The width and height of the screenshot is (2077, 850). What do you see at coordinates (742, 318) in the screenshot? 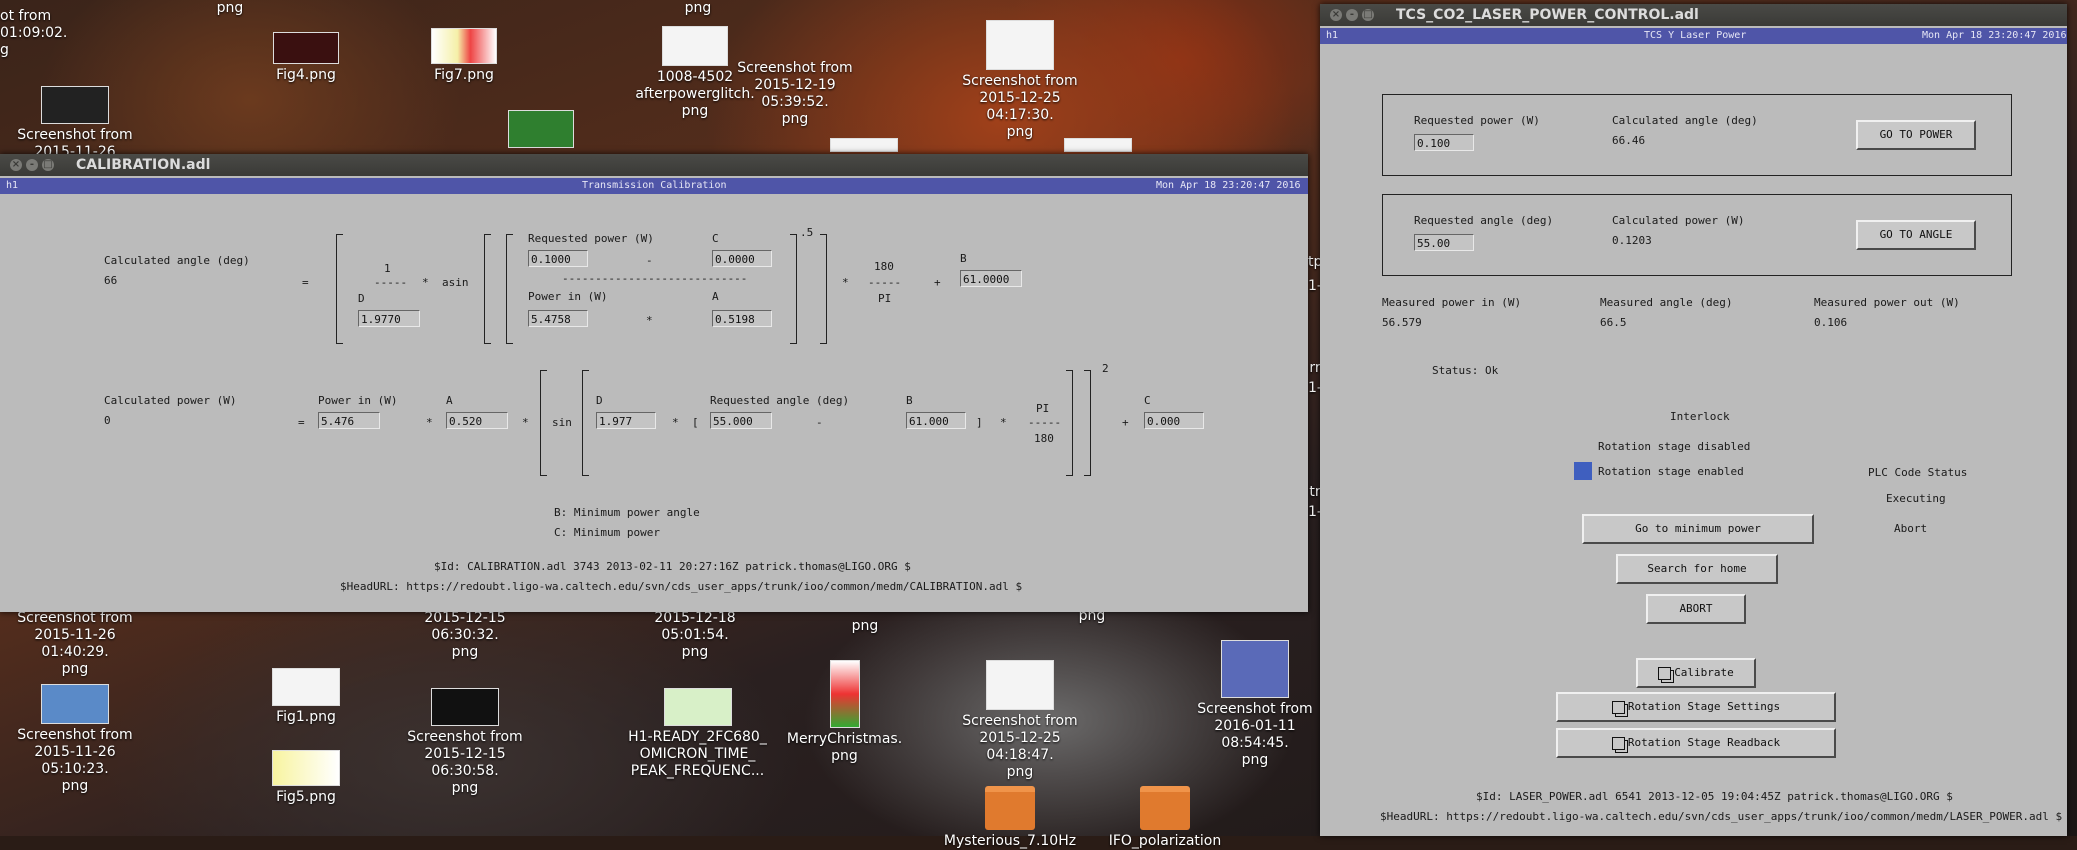
I see `A-field: 0.5198` at bounding box center [742, 318].